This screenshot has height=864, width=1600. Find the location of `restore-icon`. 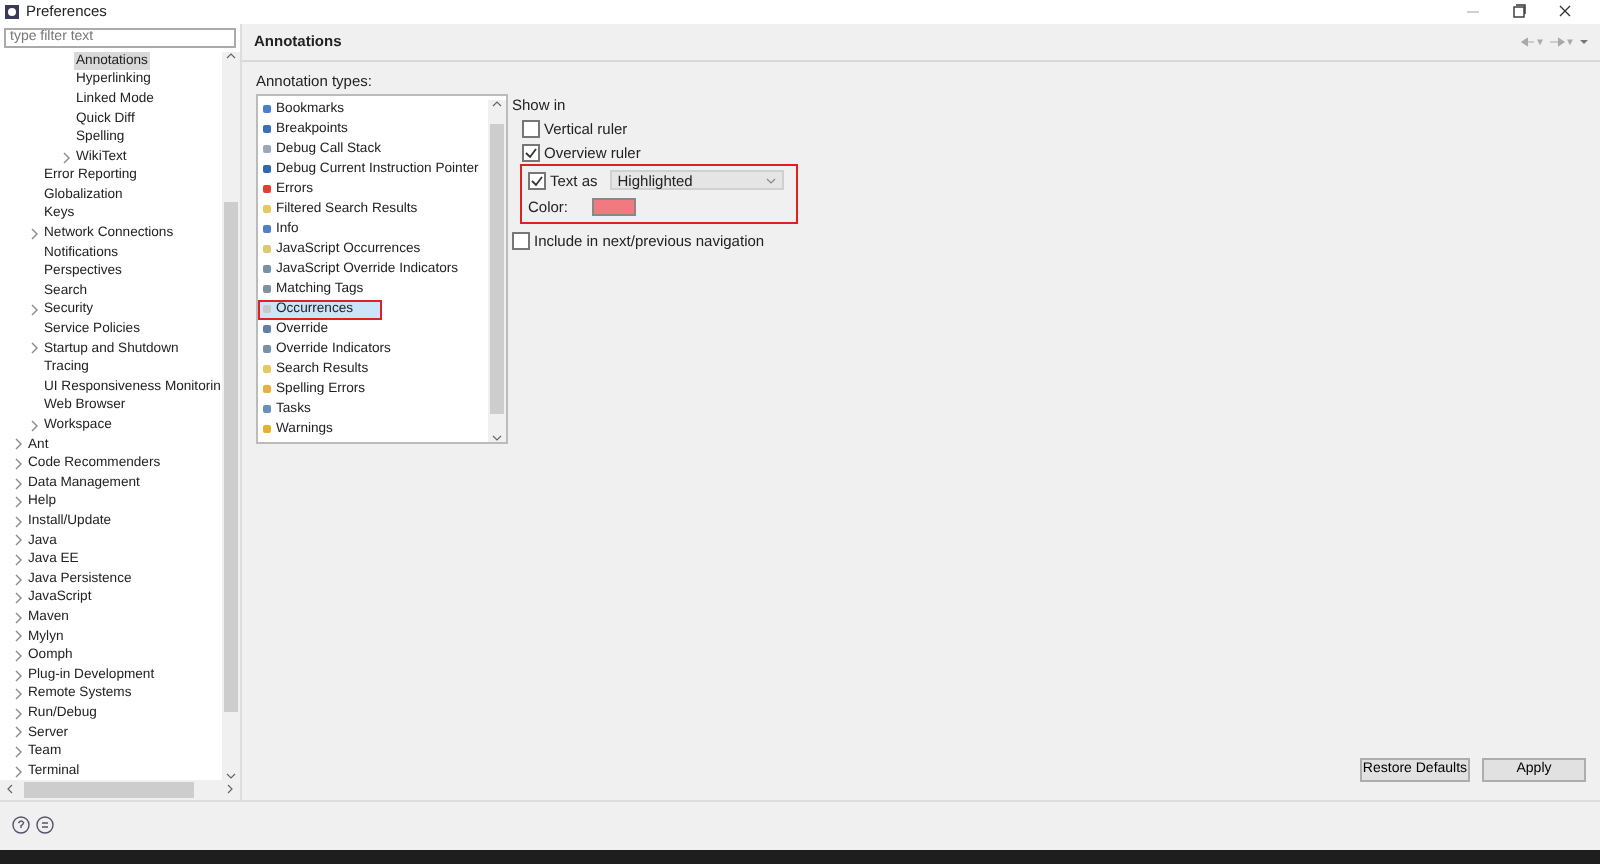

restore-icon is located at coordinates (1519, 11).